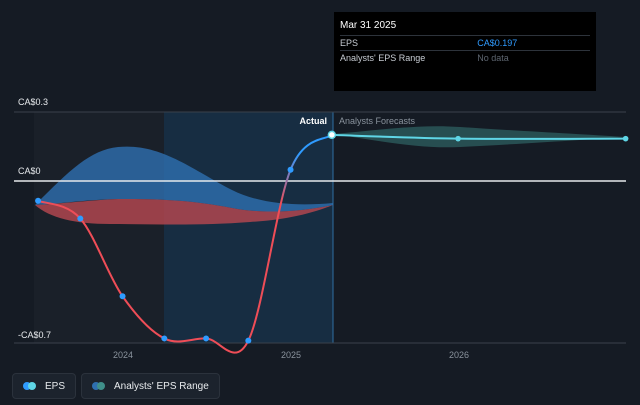 This screenshot has height=405, width=640. I want to click on chart-legend: EPS Analysts' EPS Range, so click(118, 386).